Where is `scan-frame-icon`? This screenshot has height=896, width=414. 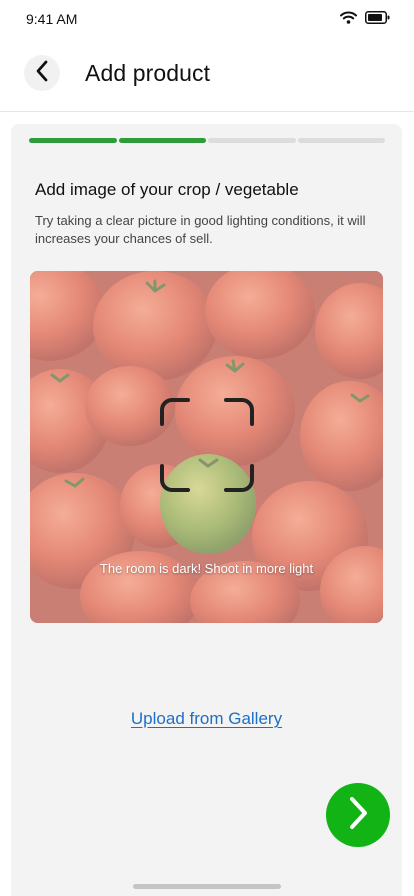
scan-frame-icon is located at coordinates (207, 445).